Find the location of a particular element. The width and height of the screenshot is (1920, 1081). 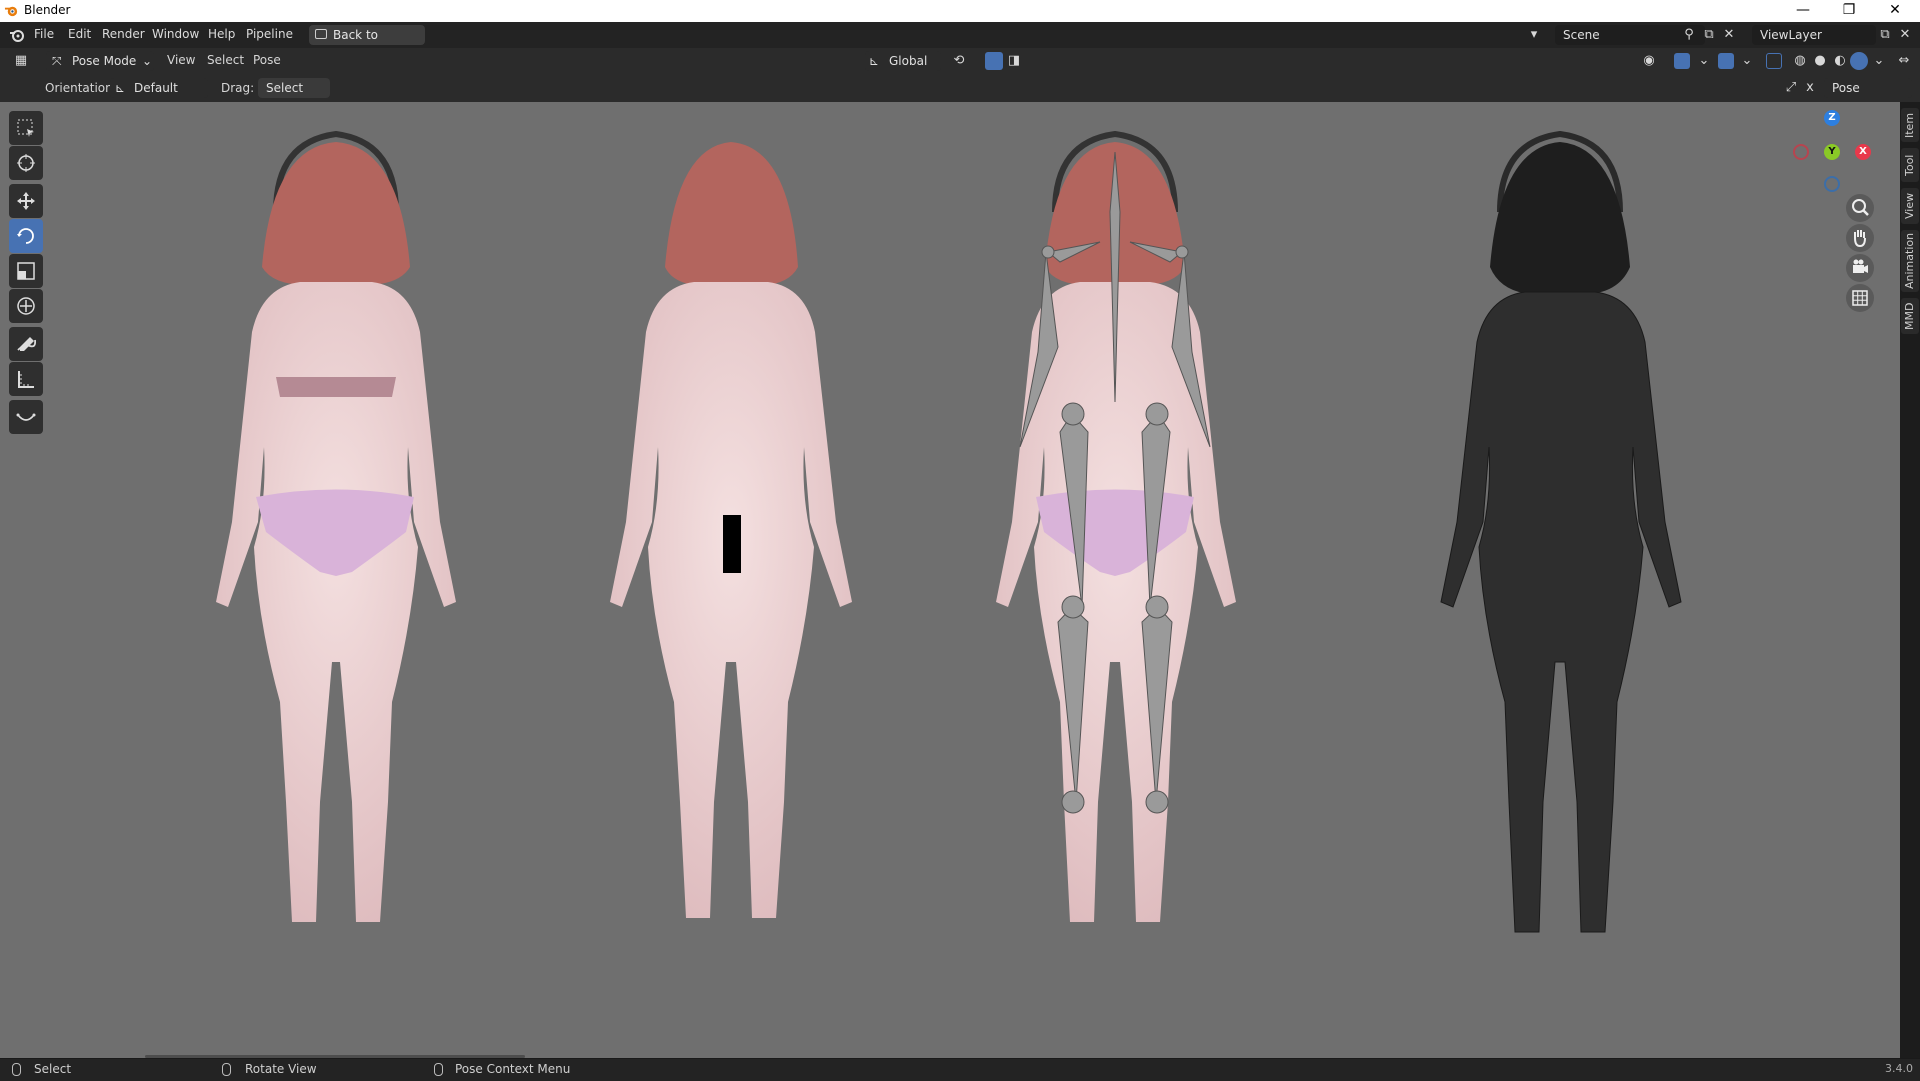

select-box-tool is located at coordinates (26, 128).